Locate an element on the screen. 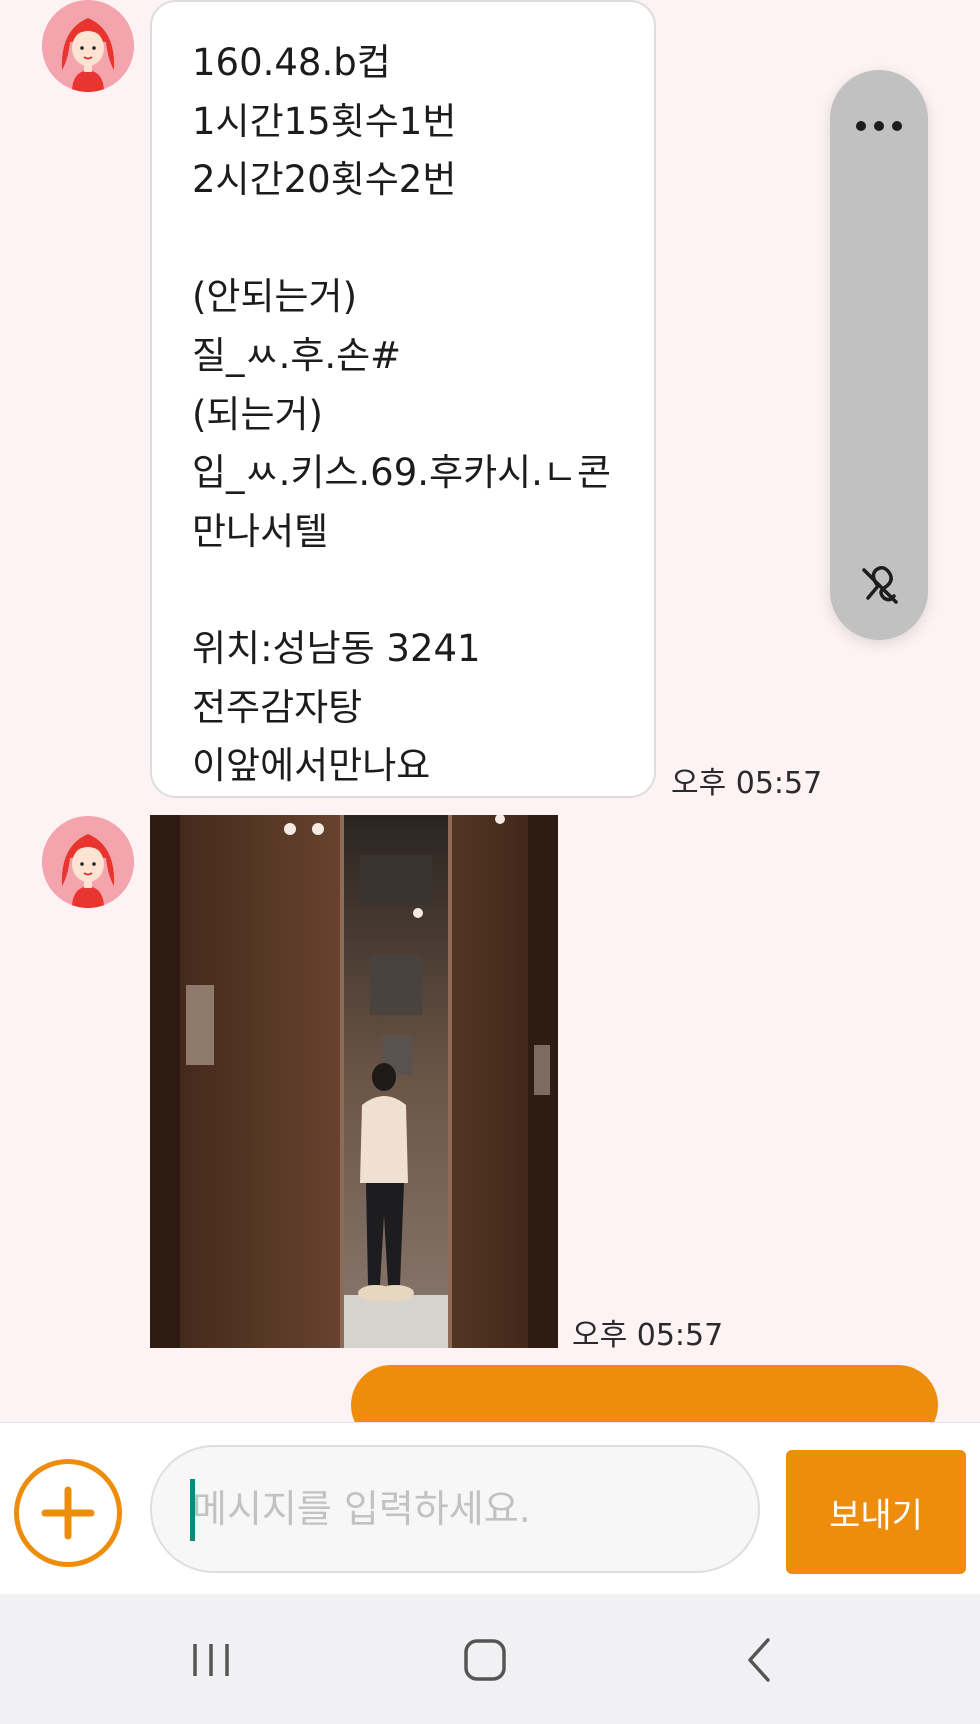 This screenshot has width=980, height=1724. plus-circle-icon is located at coordinates (68, 1513).